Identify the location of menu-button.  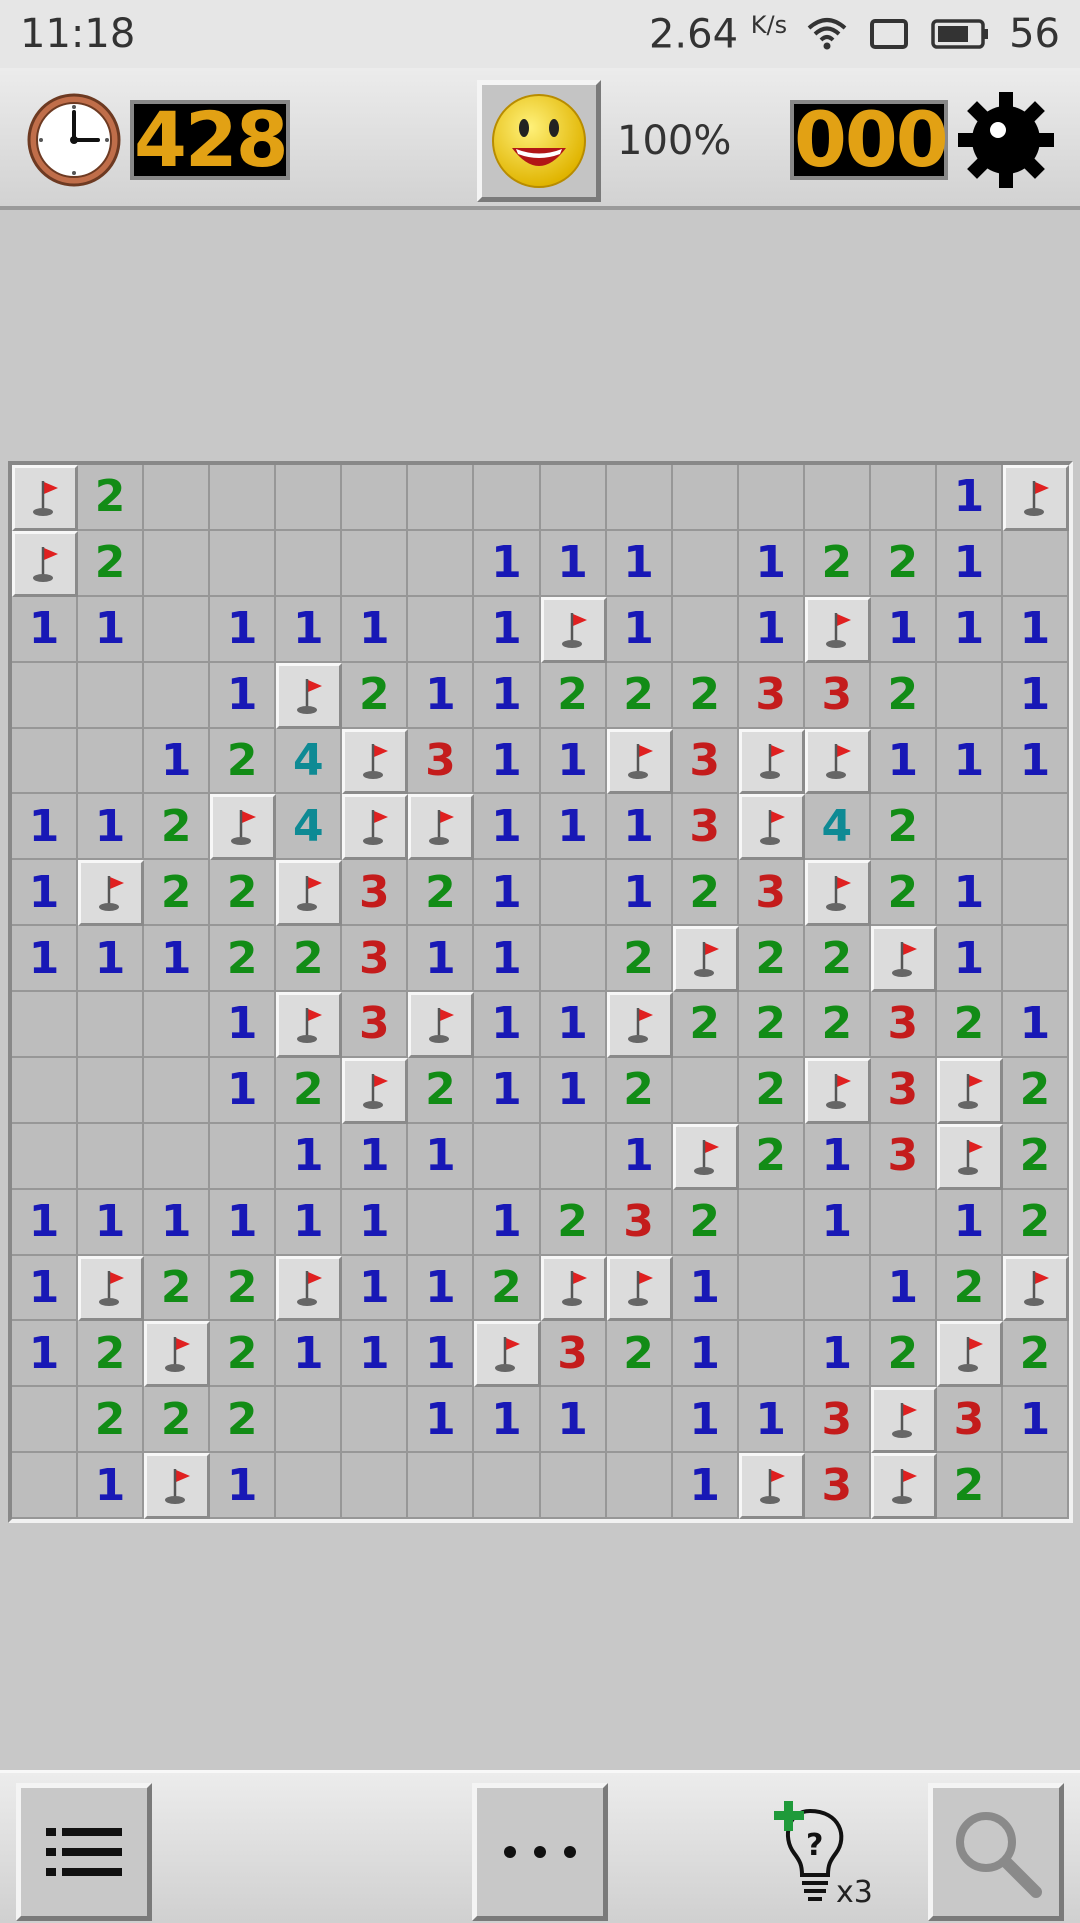
(84, 1852).